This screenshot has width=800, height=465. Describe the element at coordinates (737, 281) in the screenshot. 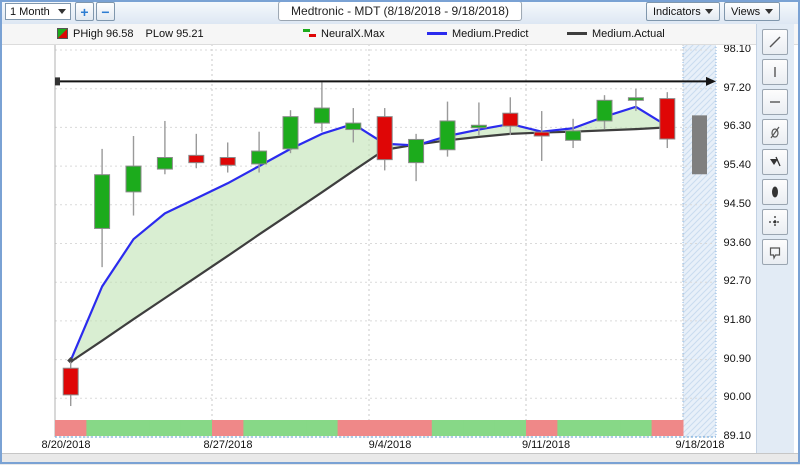

I see `y-axis-label: 92.70` at that location.